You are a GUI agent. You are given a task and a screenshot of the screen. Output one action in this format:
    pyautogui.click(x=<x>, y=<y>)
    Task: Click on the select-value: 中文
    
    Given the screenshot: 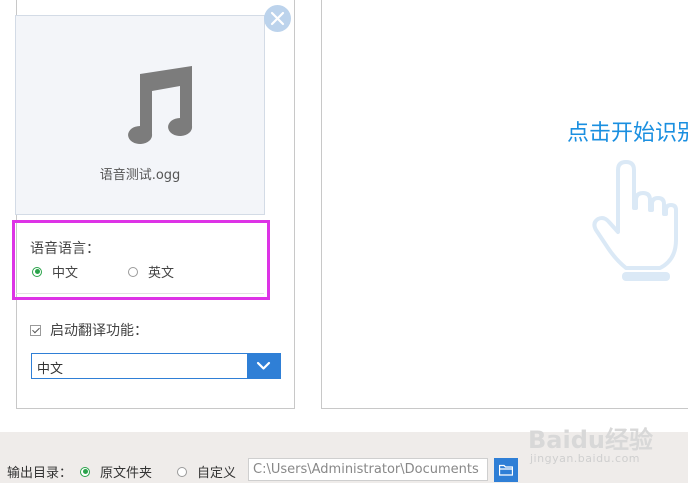 What is the action you would take?
    pyautogui.click(x=50, y=369)
    